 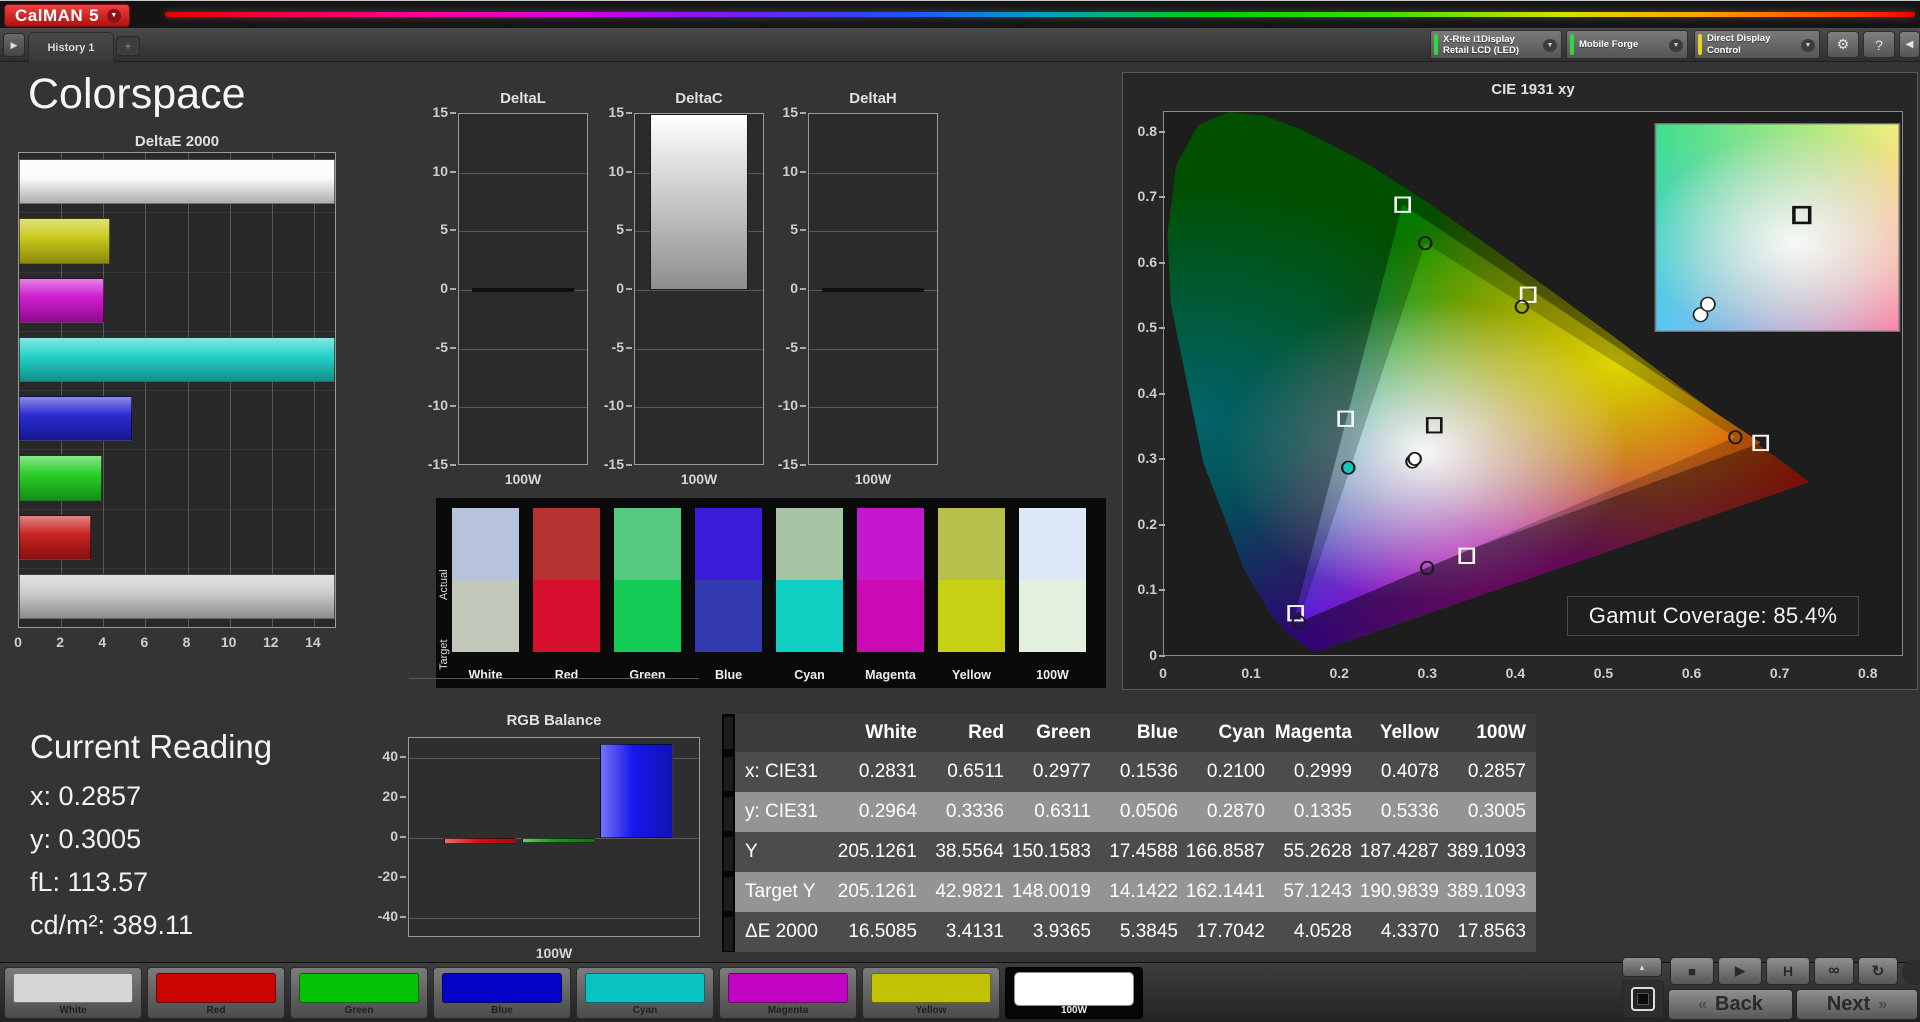 I want to click on collapse-icon: ◀, so click(x=1909, y=44).